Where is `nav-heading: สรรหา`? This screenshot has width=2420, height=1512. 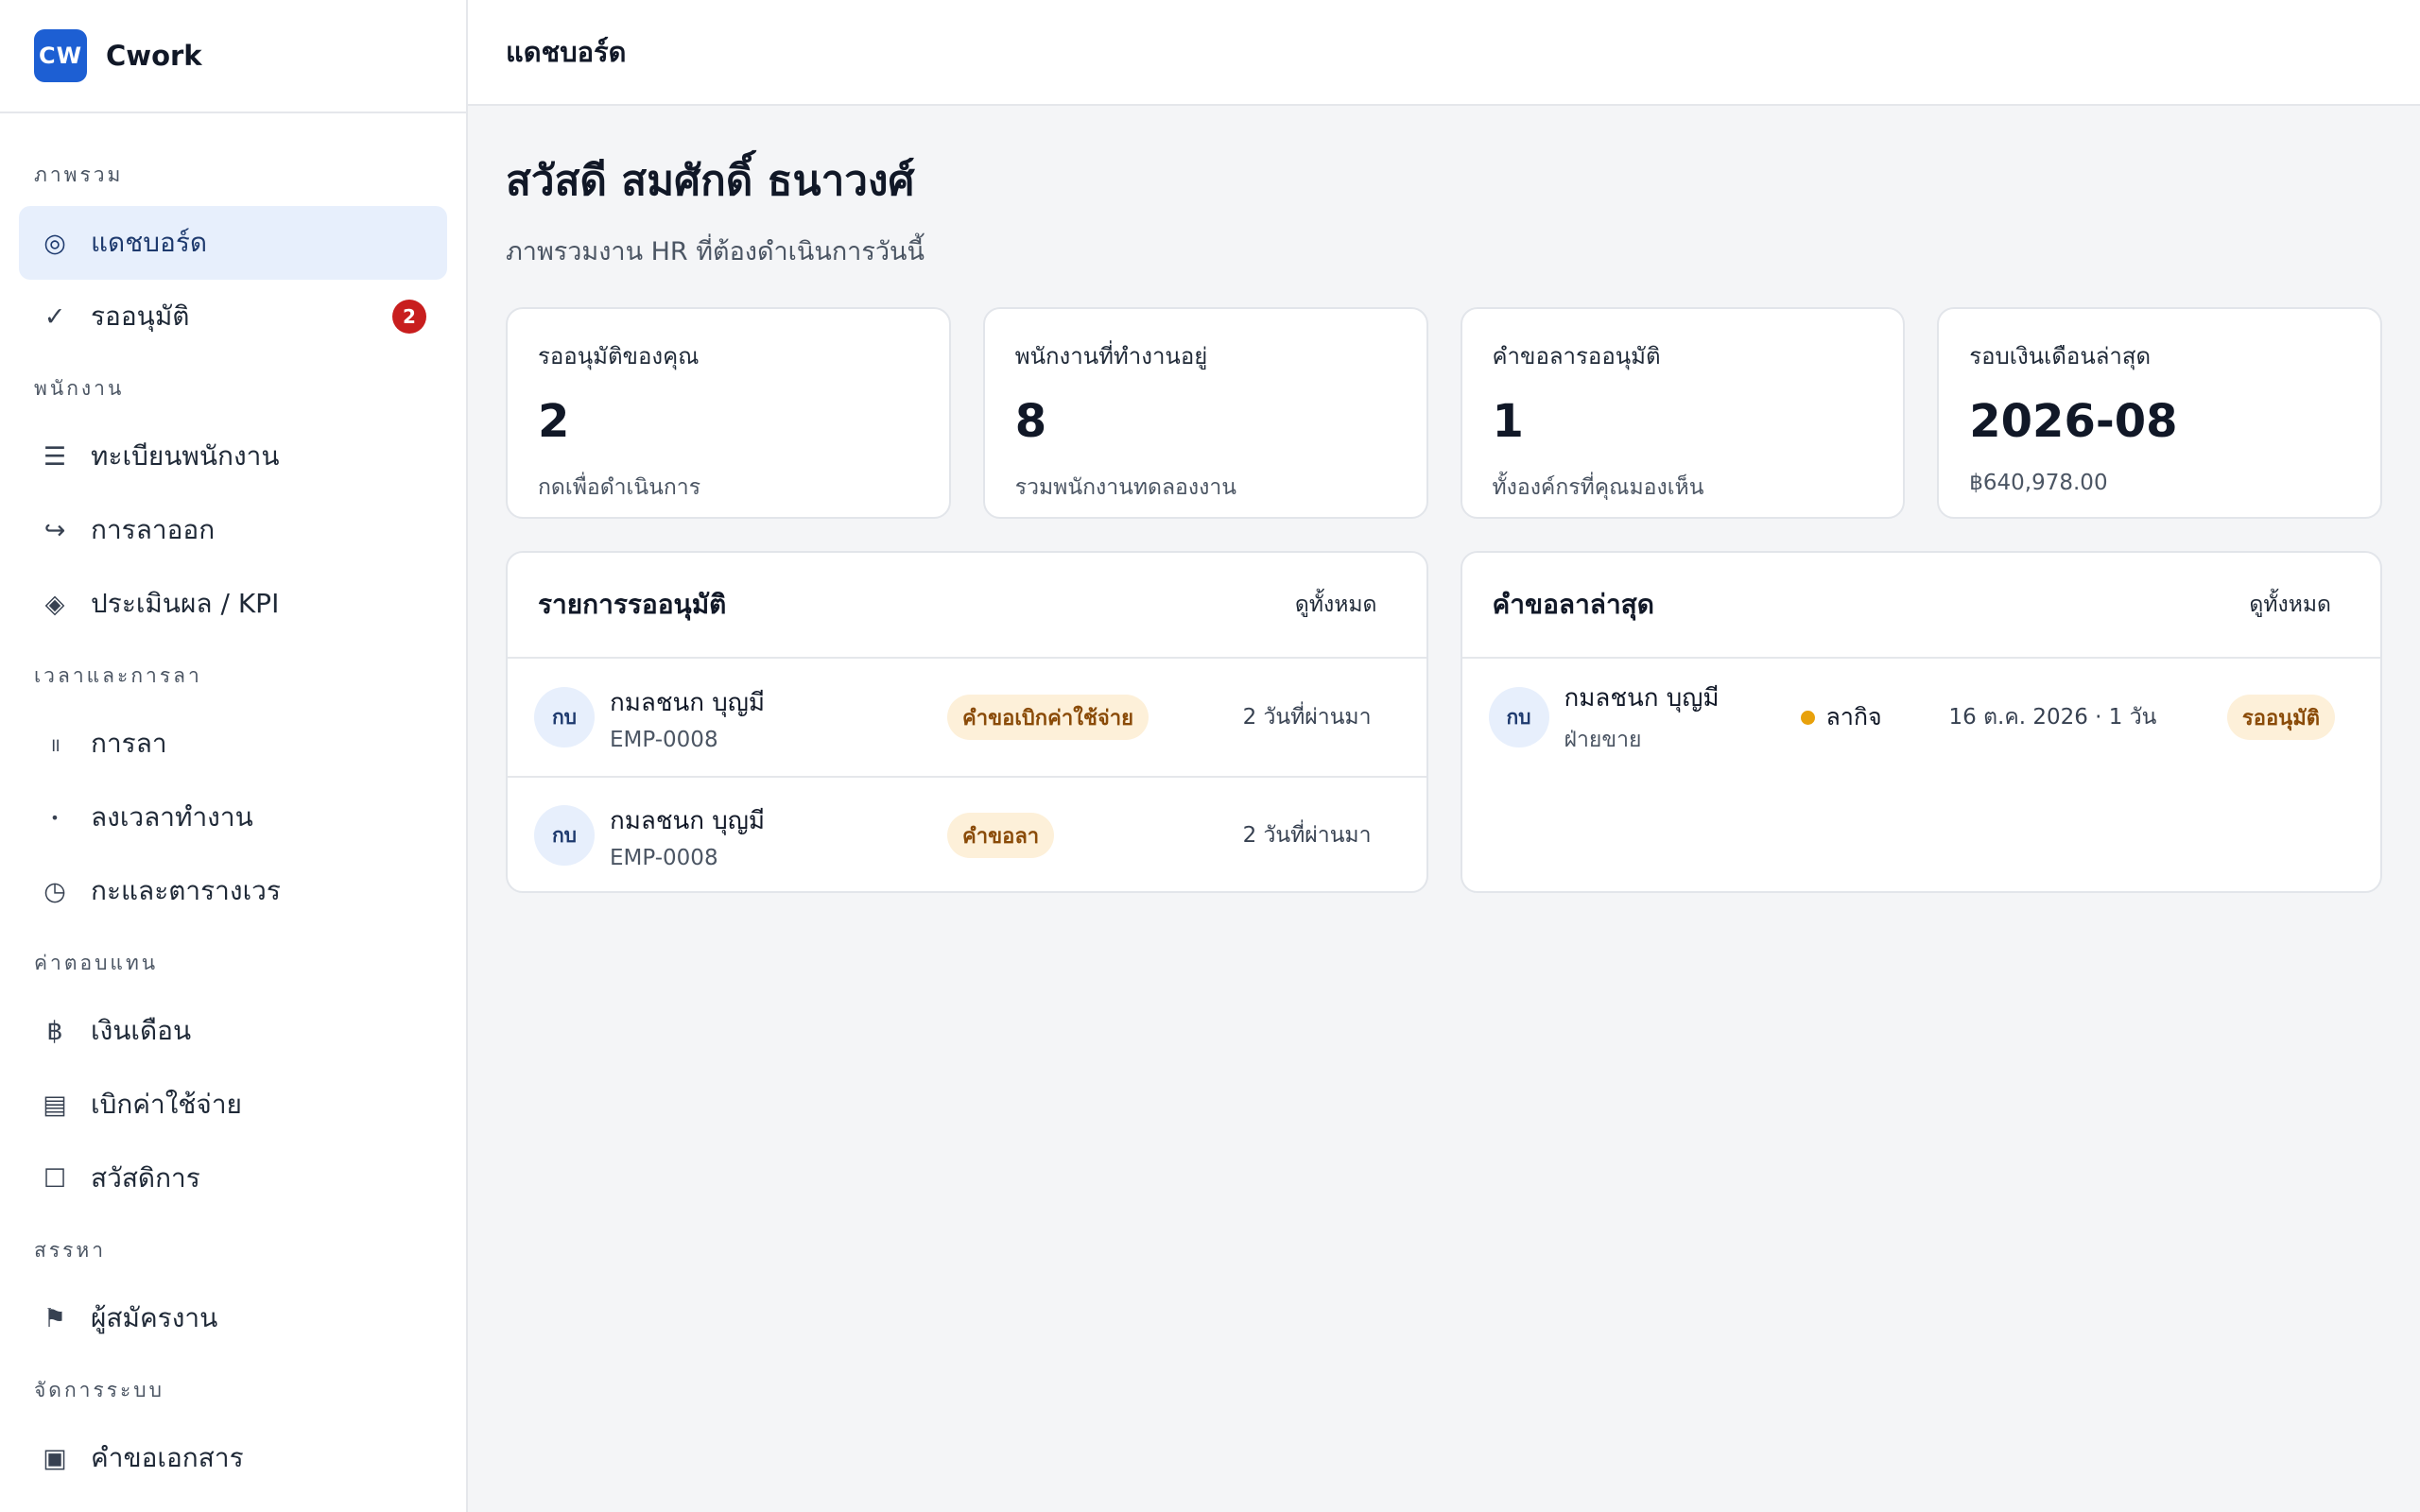 nav-heading: สรรหา is located at coordinates (70, 1250).